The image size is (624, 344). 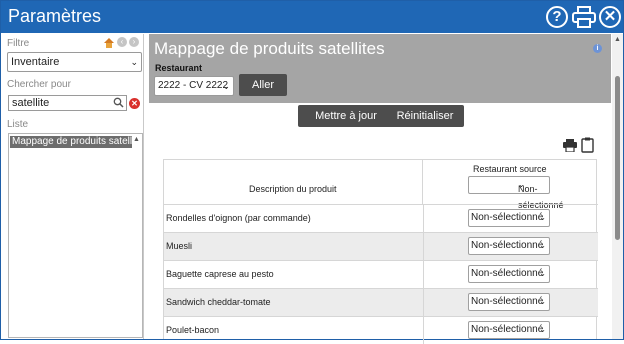 What do you see at coordinates (263, 85) in the screenshot?
I see `go-button: Aller` at bounding box center [263, 85].